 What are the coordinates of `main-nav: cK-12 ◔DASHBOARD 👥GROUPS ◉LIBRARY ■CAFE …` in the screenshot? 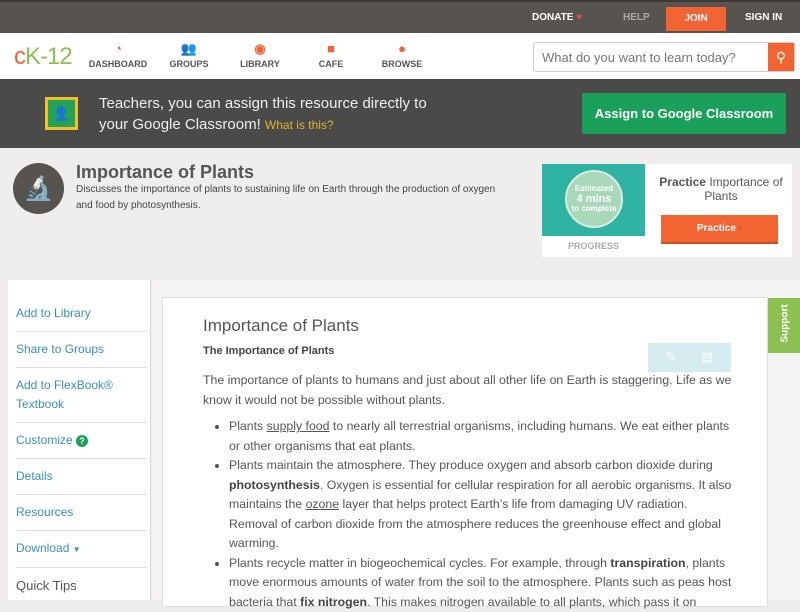 It's located at (400, 56).